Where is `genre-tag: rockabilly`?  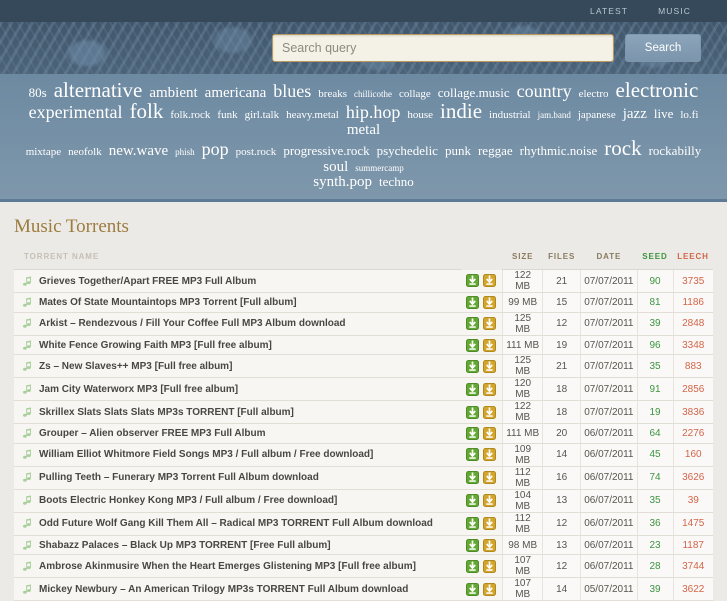 genre-tag: rockabilly is located at coordinates (675, 151).